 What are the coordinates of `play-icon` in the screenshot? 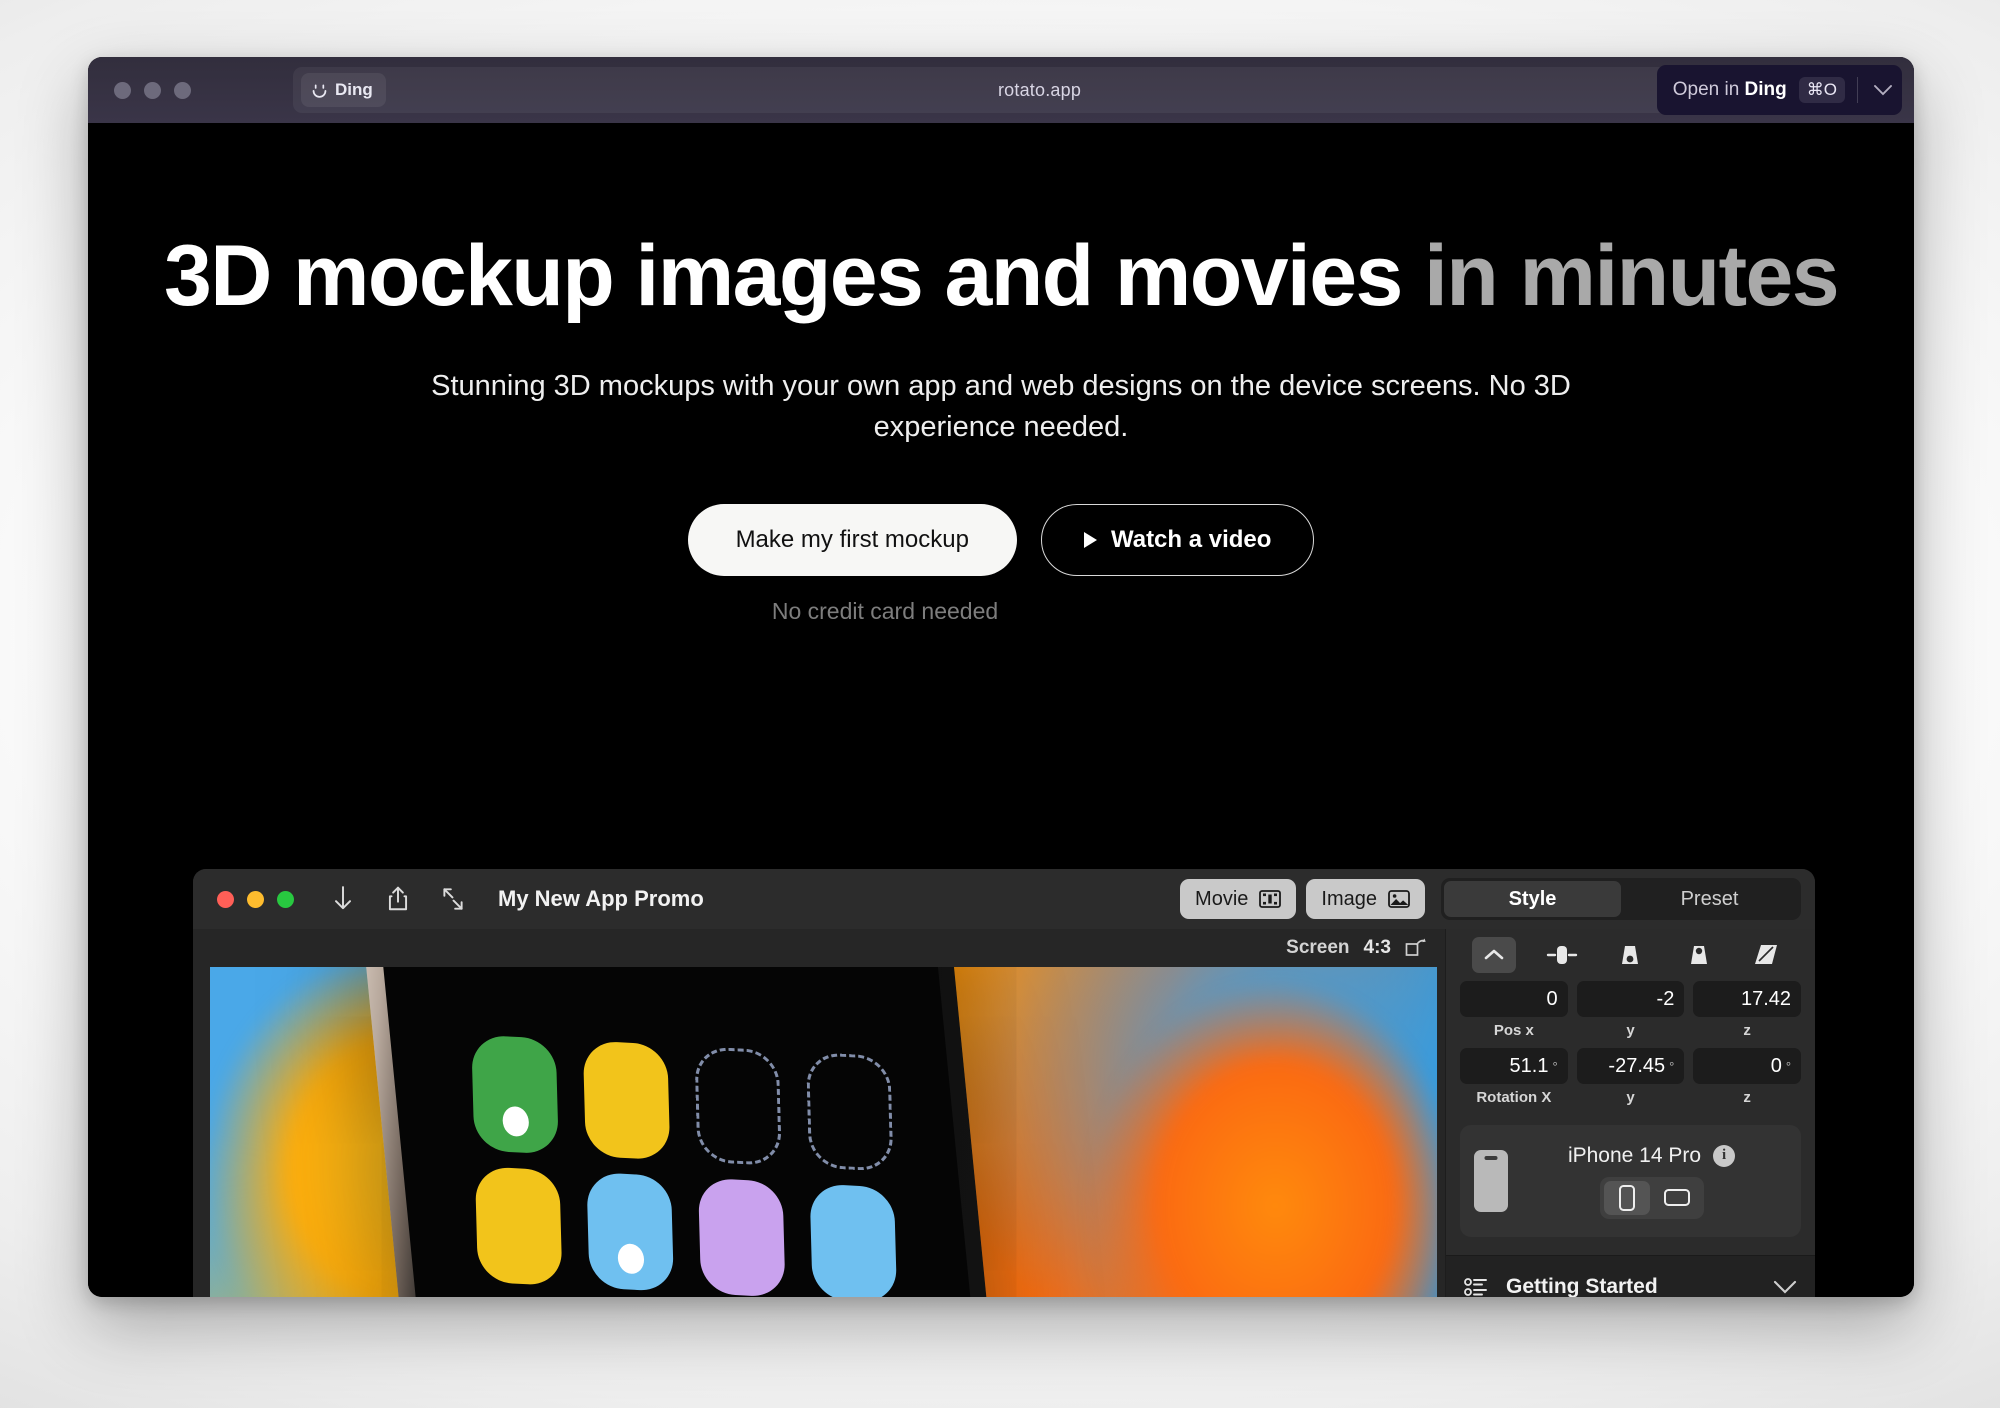 It's located at (1090, 539).